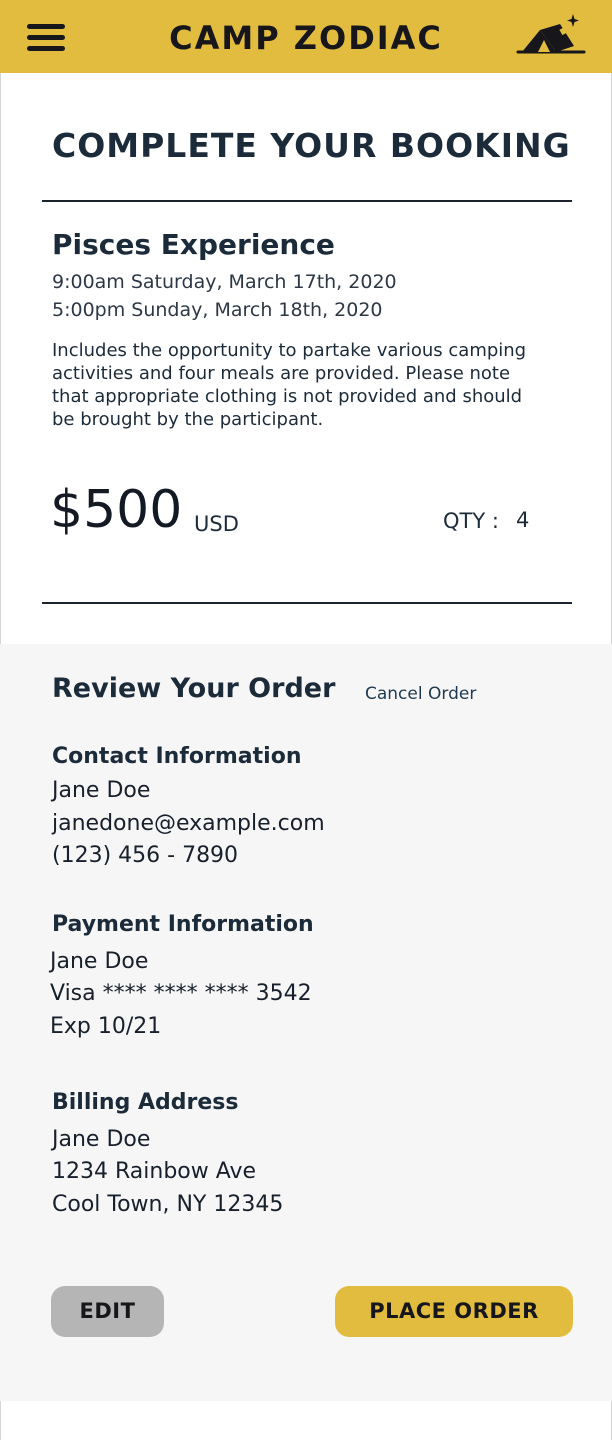 This screenshot has width=612, height=1440. What do you see at coordinates (523, 520) in the screenshot?
I see `quantity-value: 4` at bounding box center [523, 520].